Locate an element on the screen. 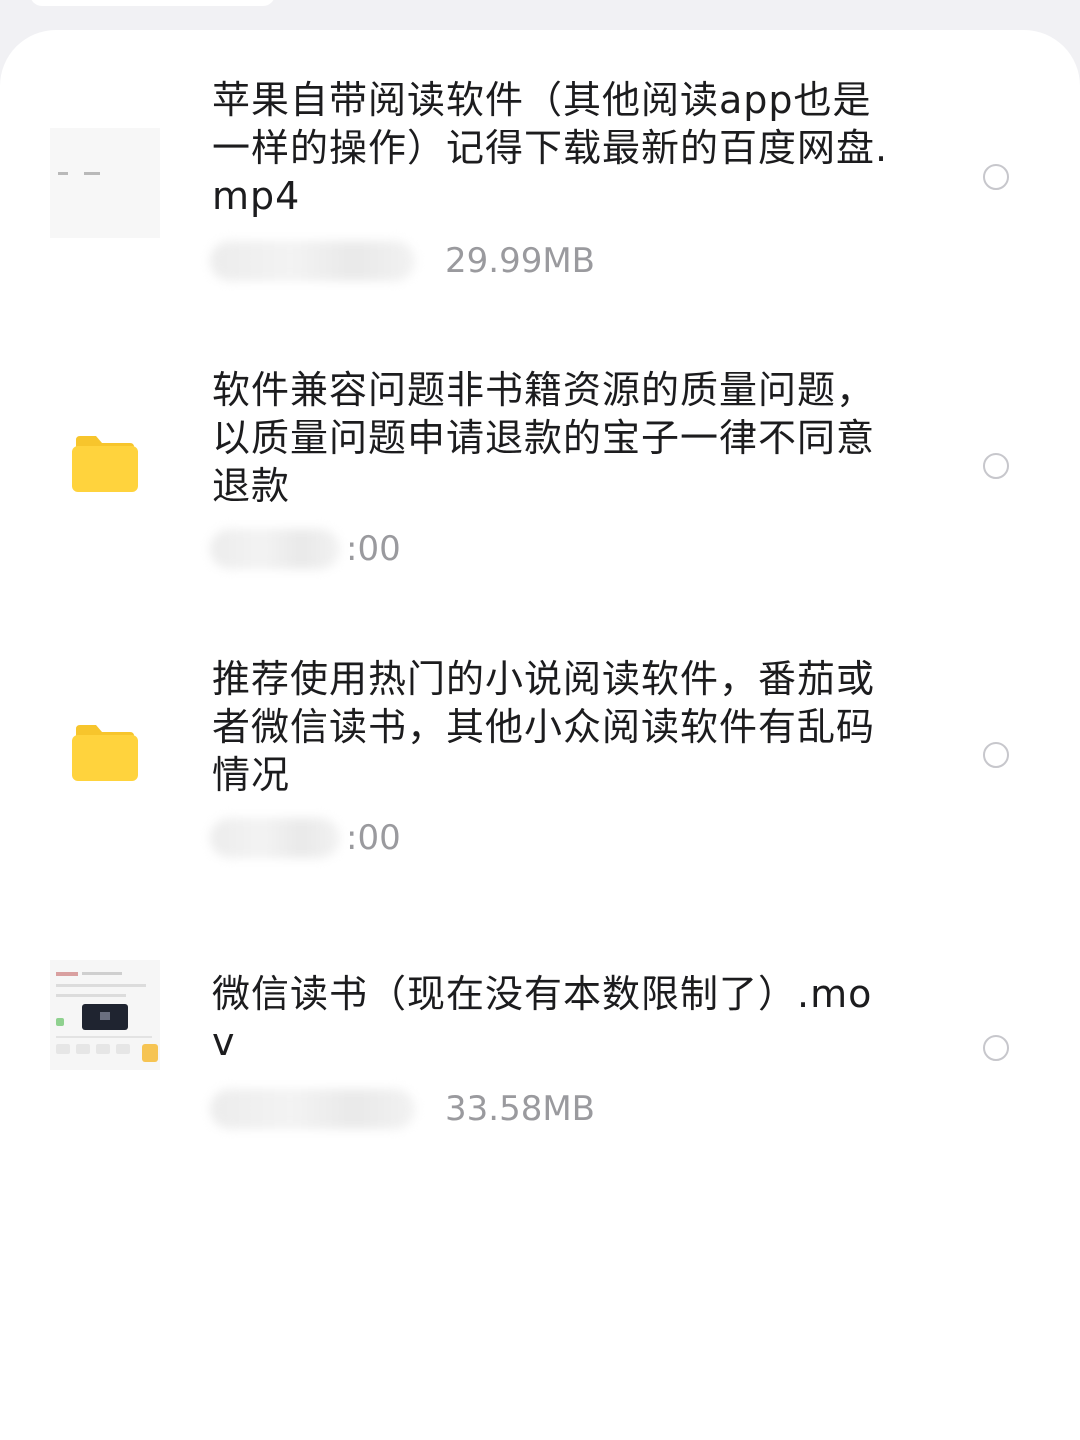  folder-name: 软件兼容问题非书籍资源的质量问题，以质量问题申请退款的宝子一律不同意退款 is located at coordinates (544, 438).